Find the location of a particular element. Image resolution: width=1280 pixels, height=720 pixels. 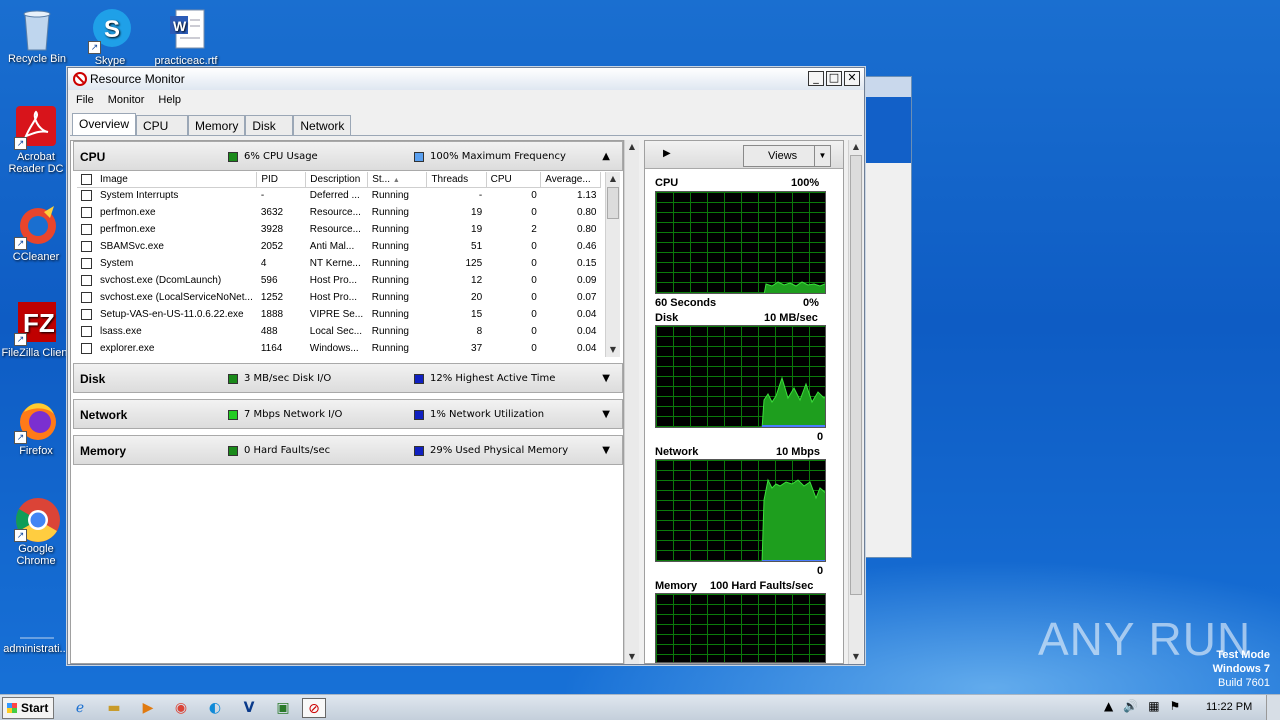

col-status: St... ▲ is located at coordinates (397, 180).